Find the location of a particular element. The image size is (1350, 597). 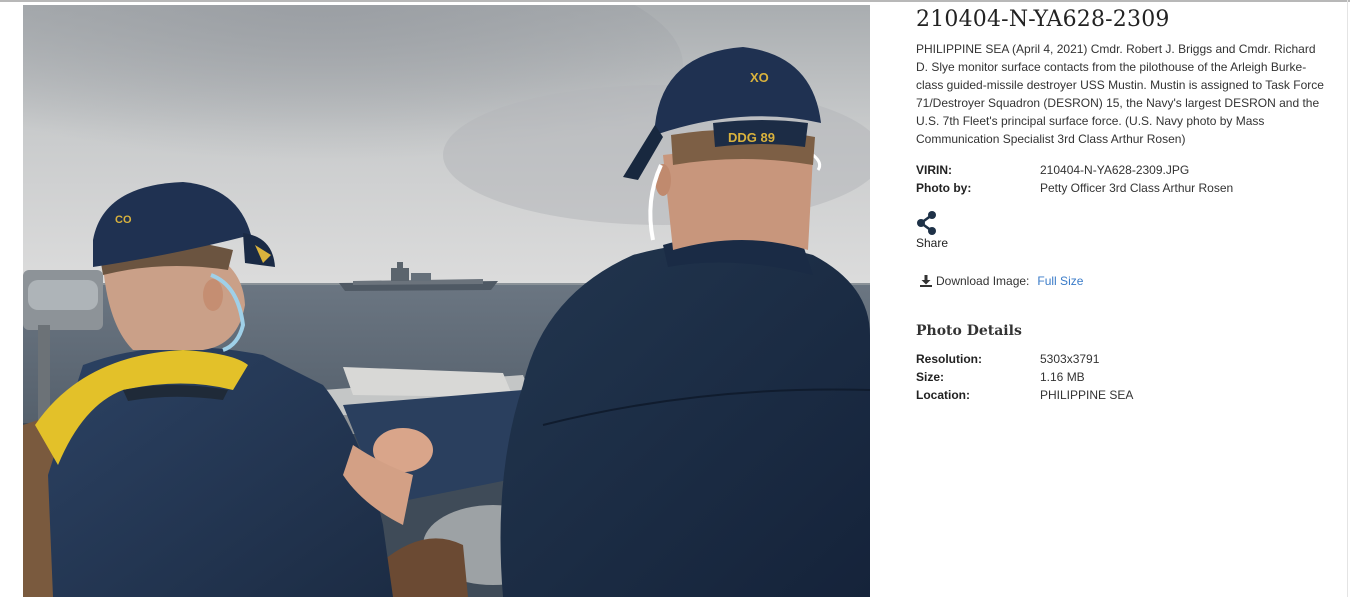

share-label: Share is located at coordinates (932, 243).